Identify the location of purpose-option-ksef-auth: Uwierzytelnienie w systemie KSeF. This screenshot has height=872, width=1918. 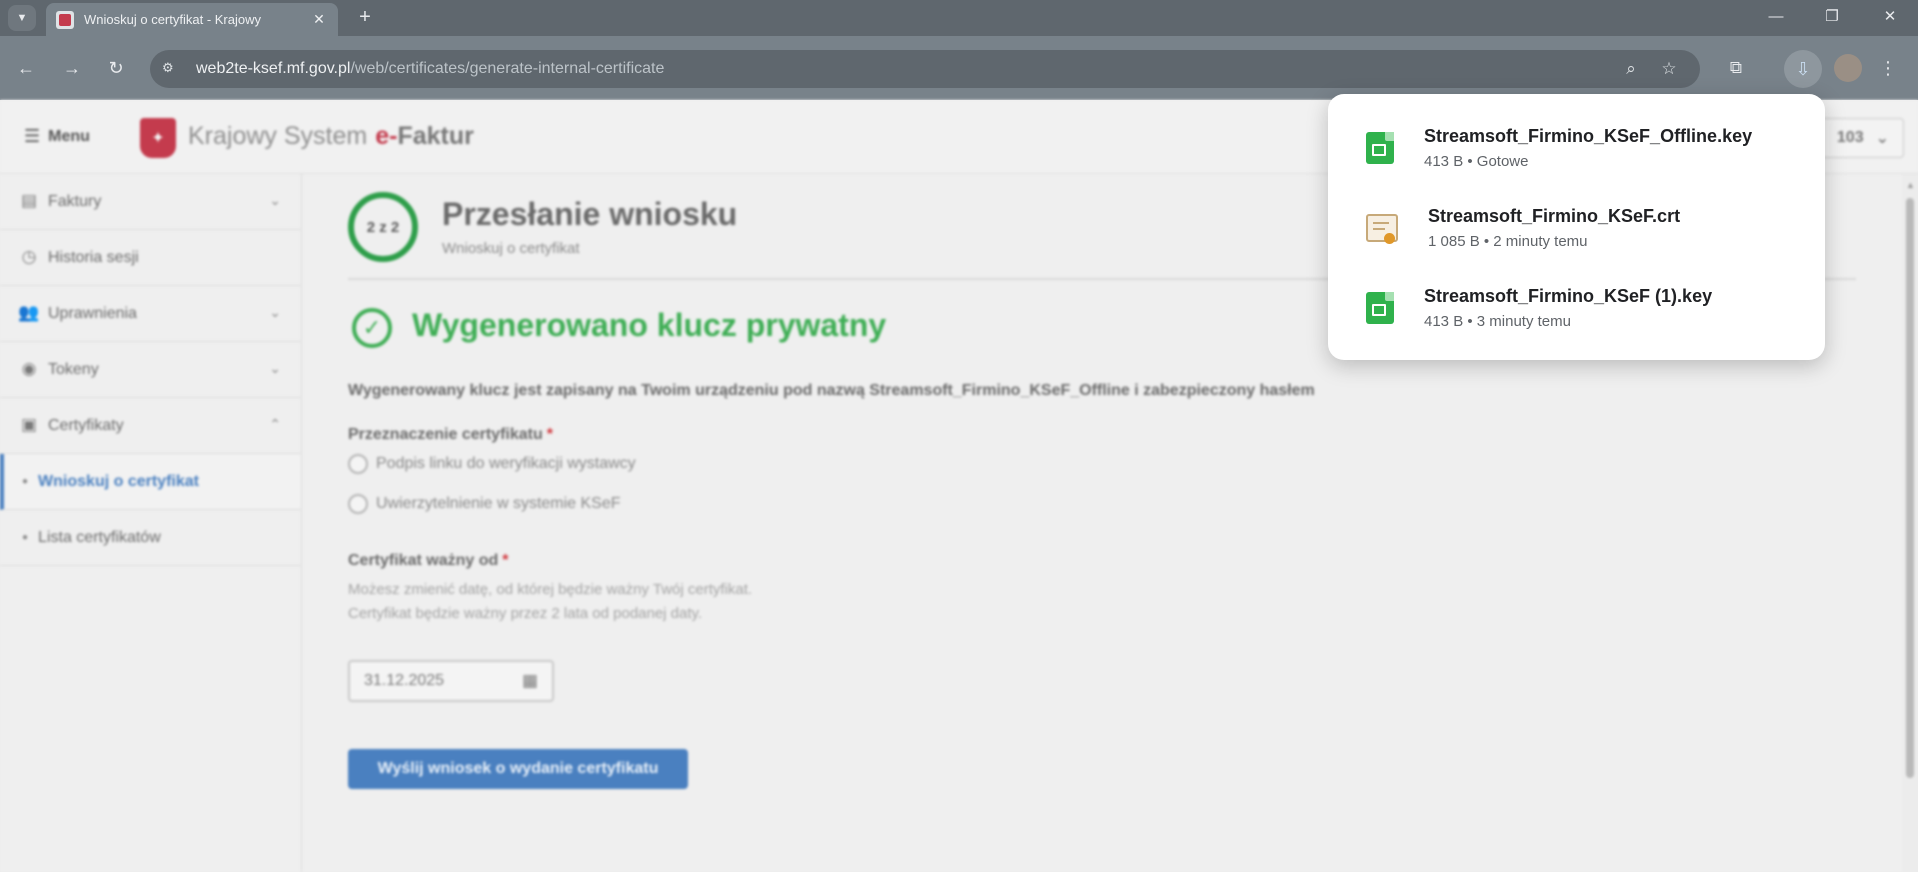
(484, 504).